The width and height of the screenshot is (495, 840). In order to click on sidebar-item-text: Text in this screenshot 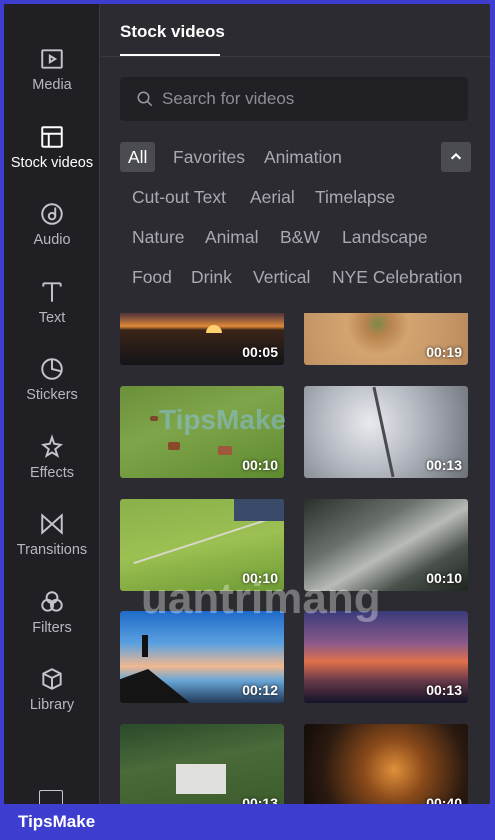, I will do `click(52, 292)`.